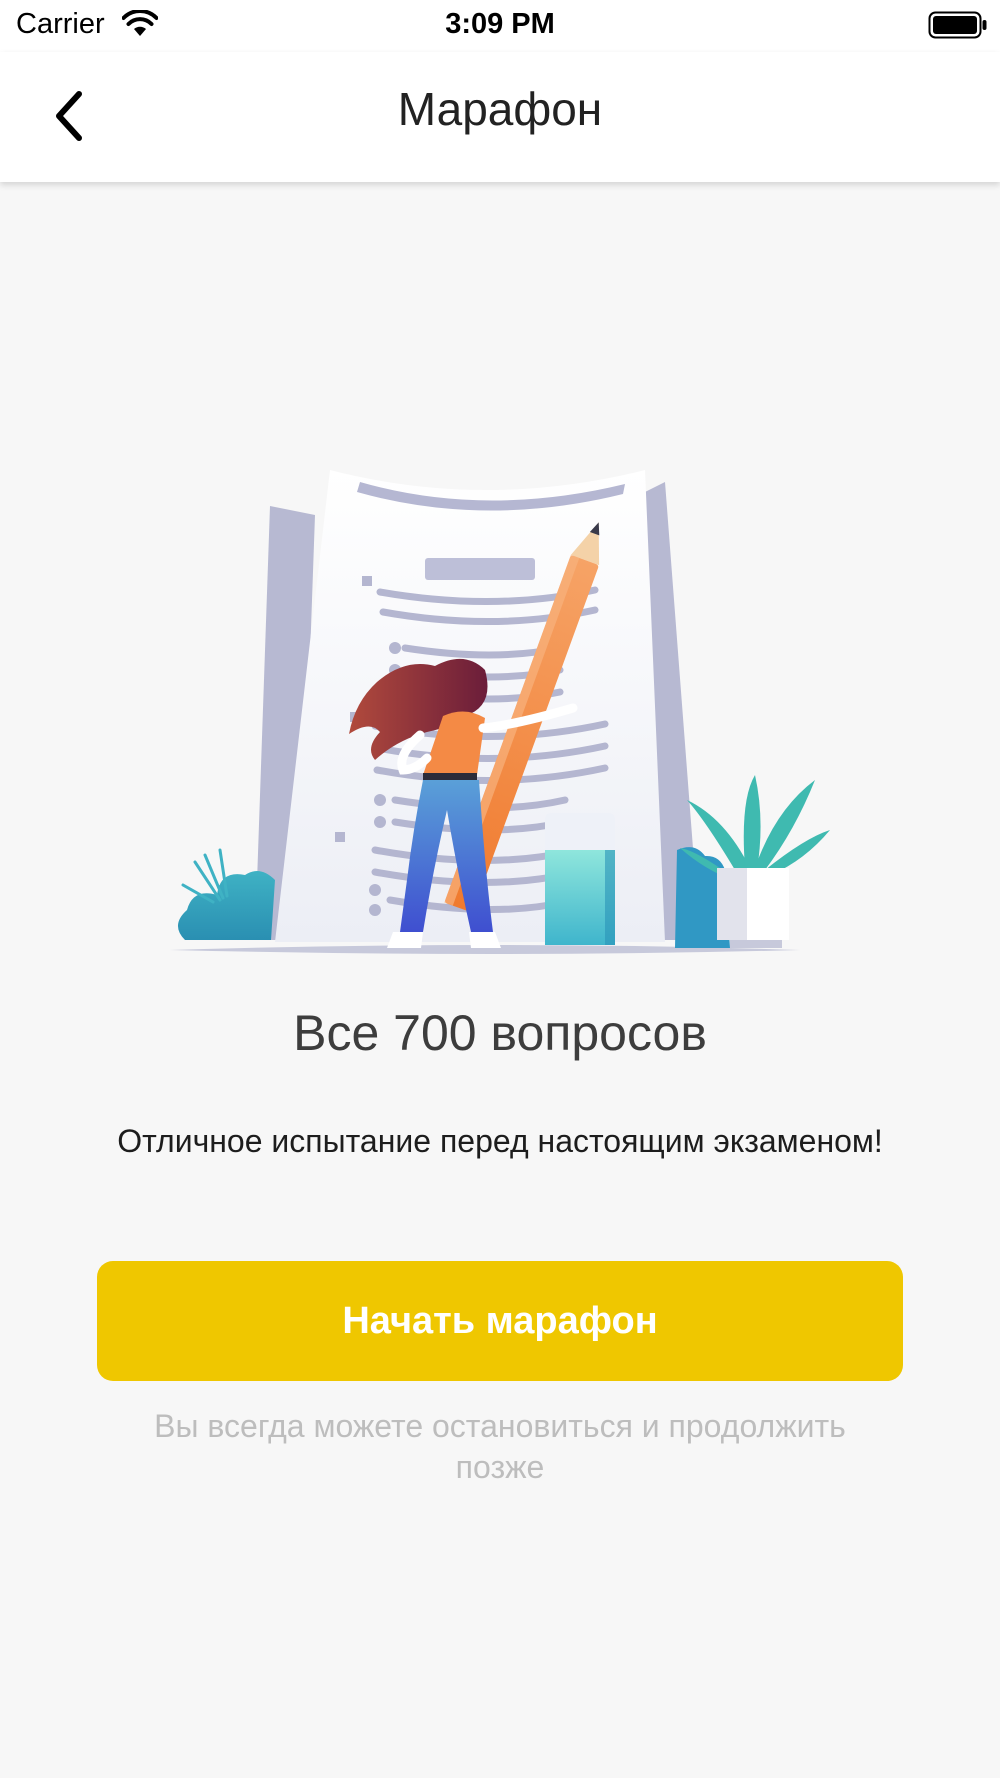 The height and width of the screenshot is (1778, 1000). I want to click on status-bar: Carrier 3:09 PM, so click(500, 26).